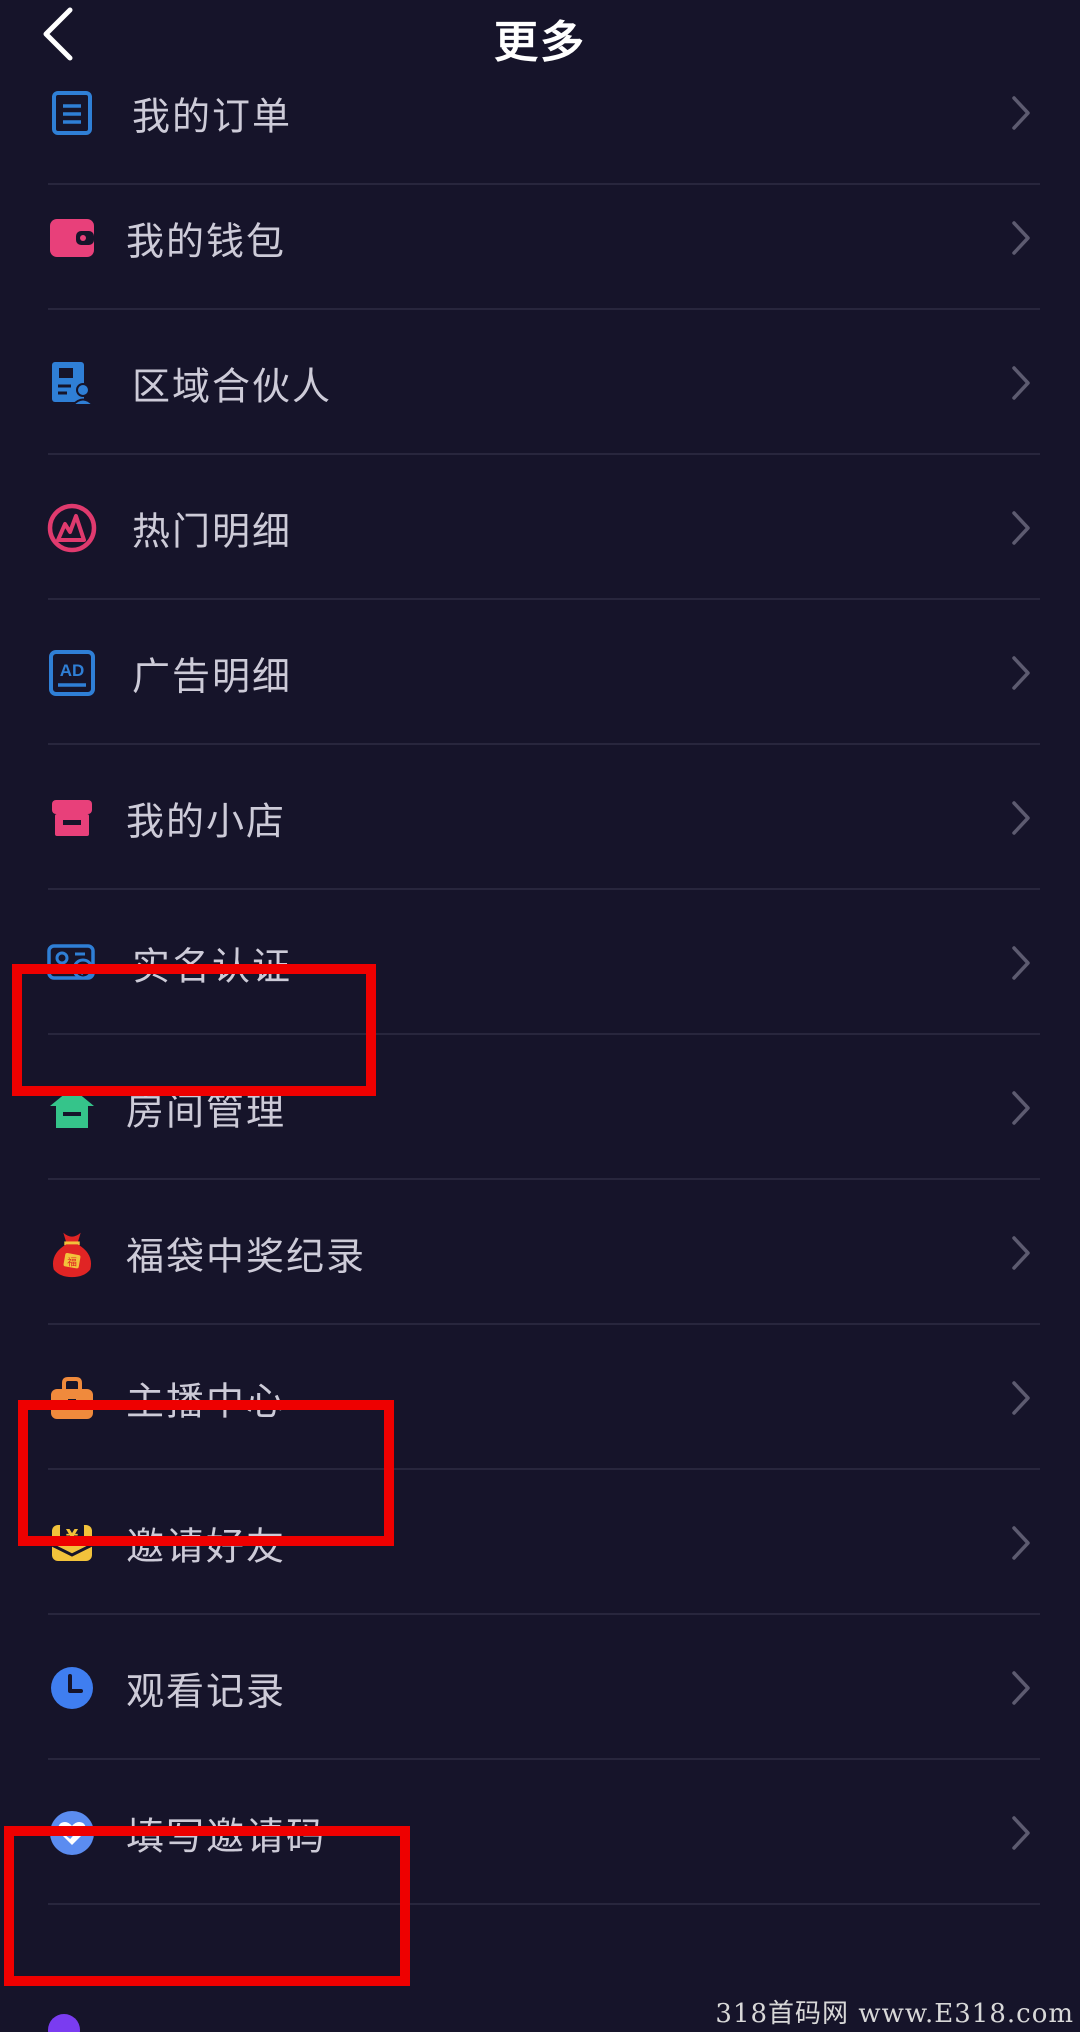 The height and width of the screenshot is (2032, 1080). Describe the element at coordinates (72, 1398) in the screenshot. I see `briefcase-icon` at that location.